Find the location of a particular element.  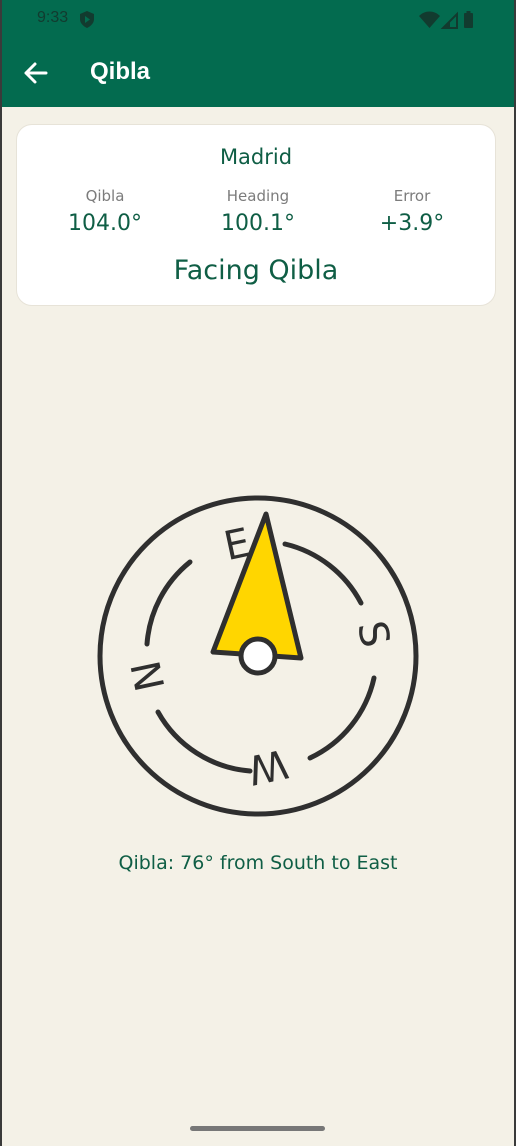

page-title: Qibla is located at coordinates (120, 71).